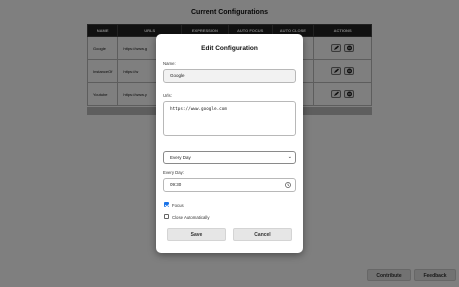  I want to click on cancel-button: Cancel, so click(262, 234).